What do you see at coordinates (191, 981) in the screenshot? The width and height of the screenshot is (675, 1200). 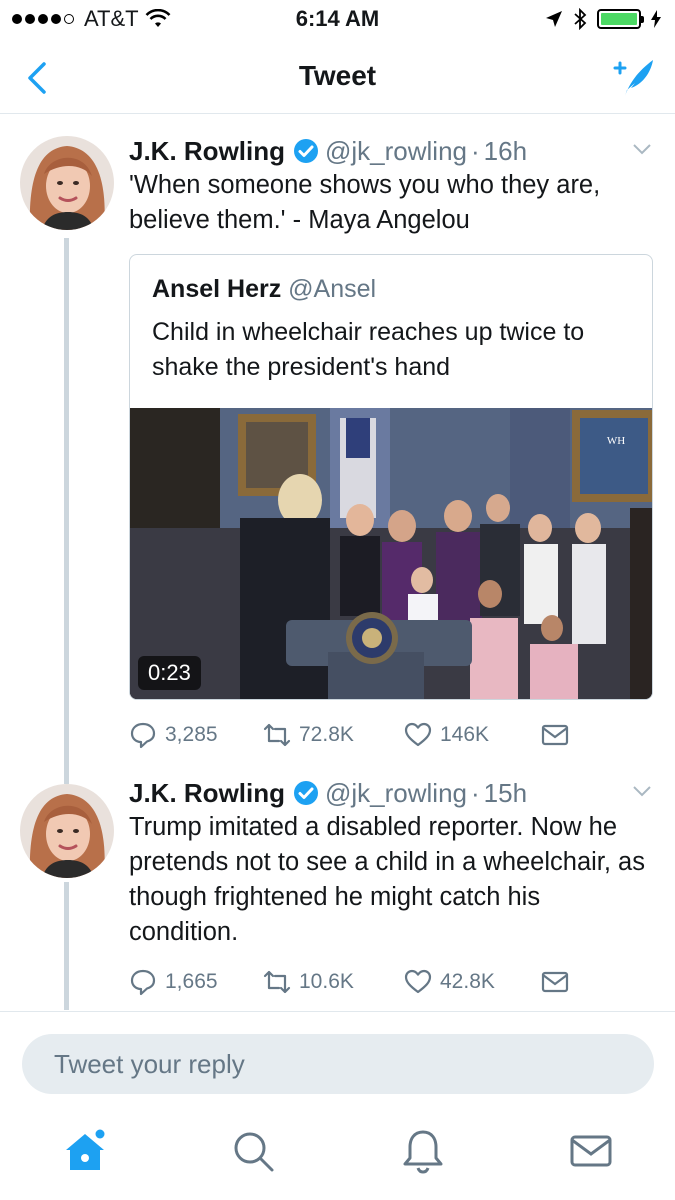 I see `reply-count: 1,665` at bounding box center [191, 981].